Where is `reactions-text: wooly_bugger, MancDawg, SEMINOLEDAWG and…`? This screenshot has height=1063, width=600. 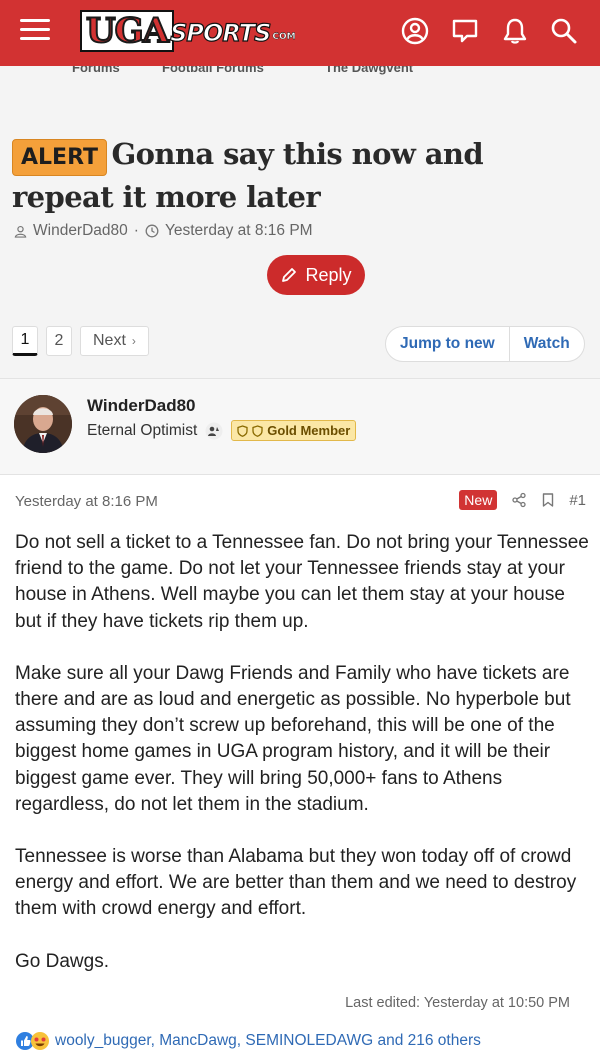
reactions-text: wooly_bugger, MancDawg, SEMINOLEDAWG and… is located at coordinates (268, 1040).